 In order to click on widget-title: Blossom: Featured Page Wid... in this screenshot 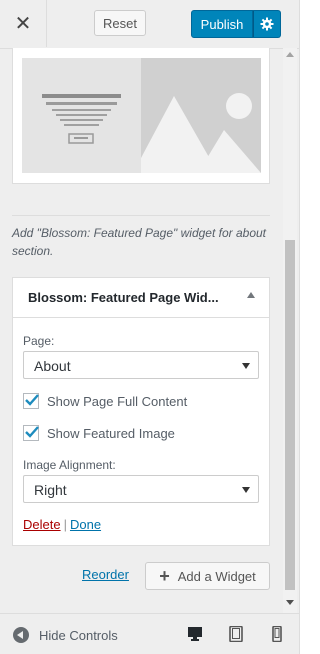, I will do `click(123, 297)`.